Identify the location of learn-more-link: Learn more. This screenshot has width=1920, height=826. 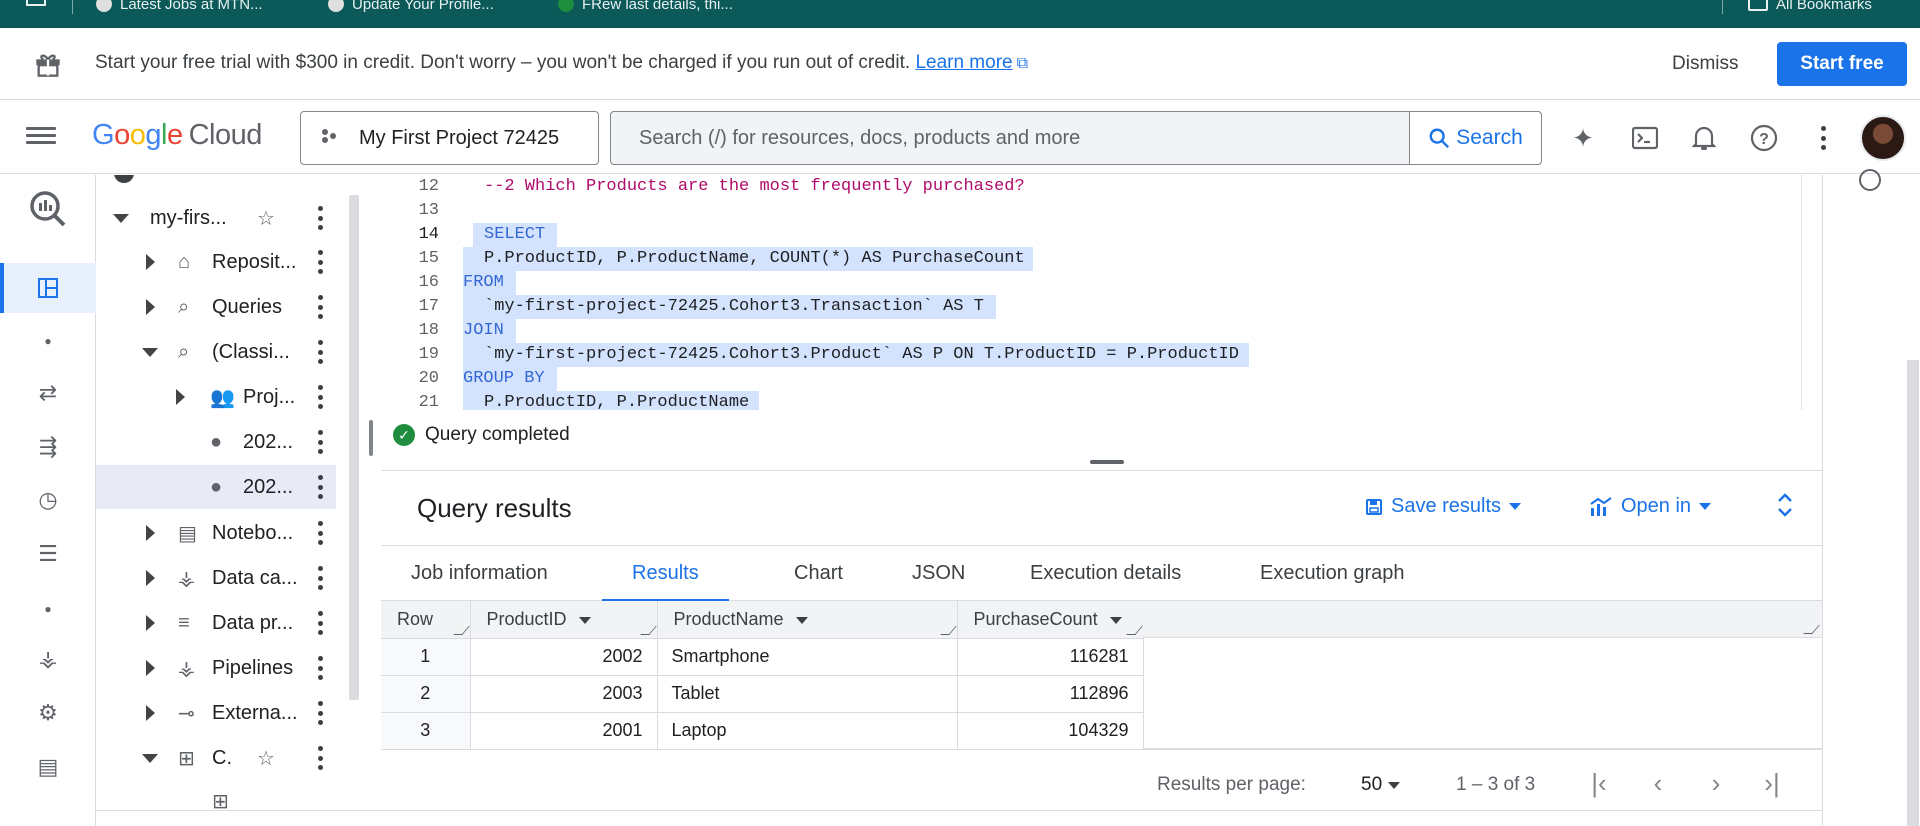
(963, 62).